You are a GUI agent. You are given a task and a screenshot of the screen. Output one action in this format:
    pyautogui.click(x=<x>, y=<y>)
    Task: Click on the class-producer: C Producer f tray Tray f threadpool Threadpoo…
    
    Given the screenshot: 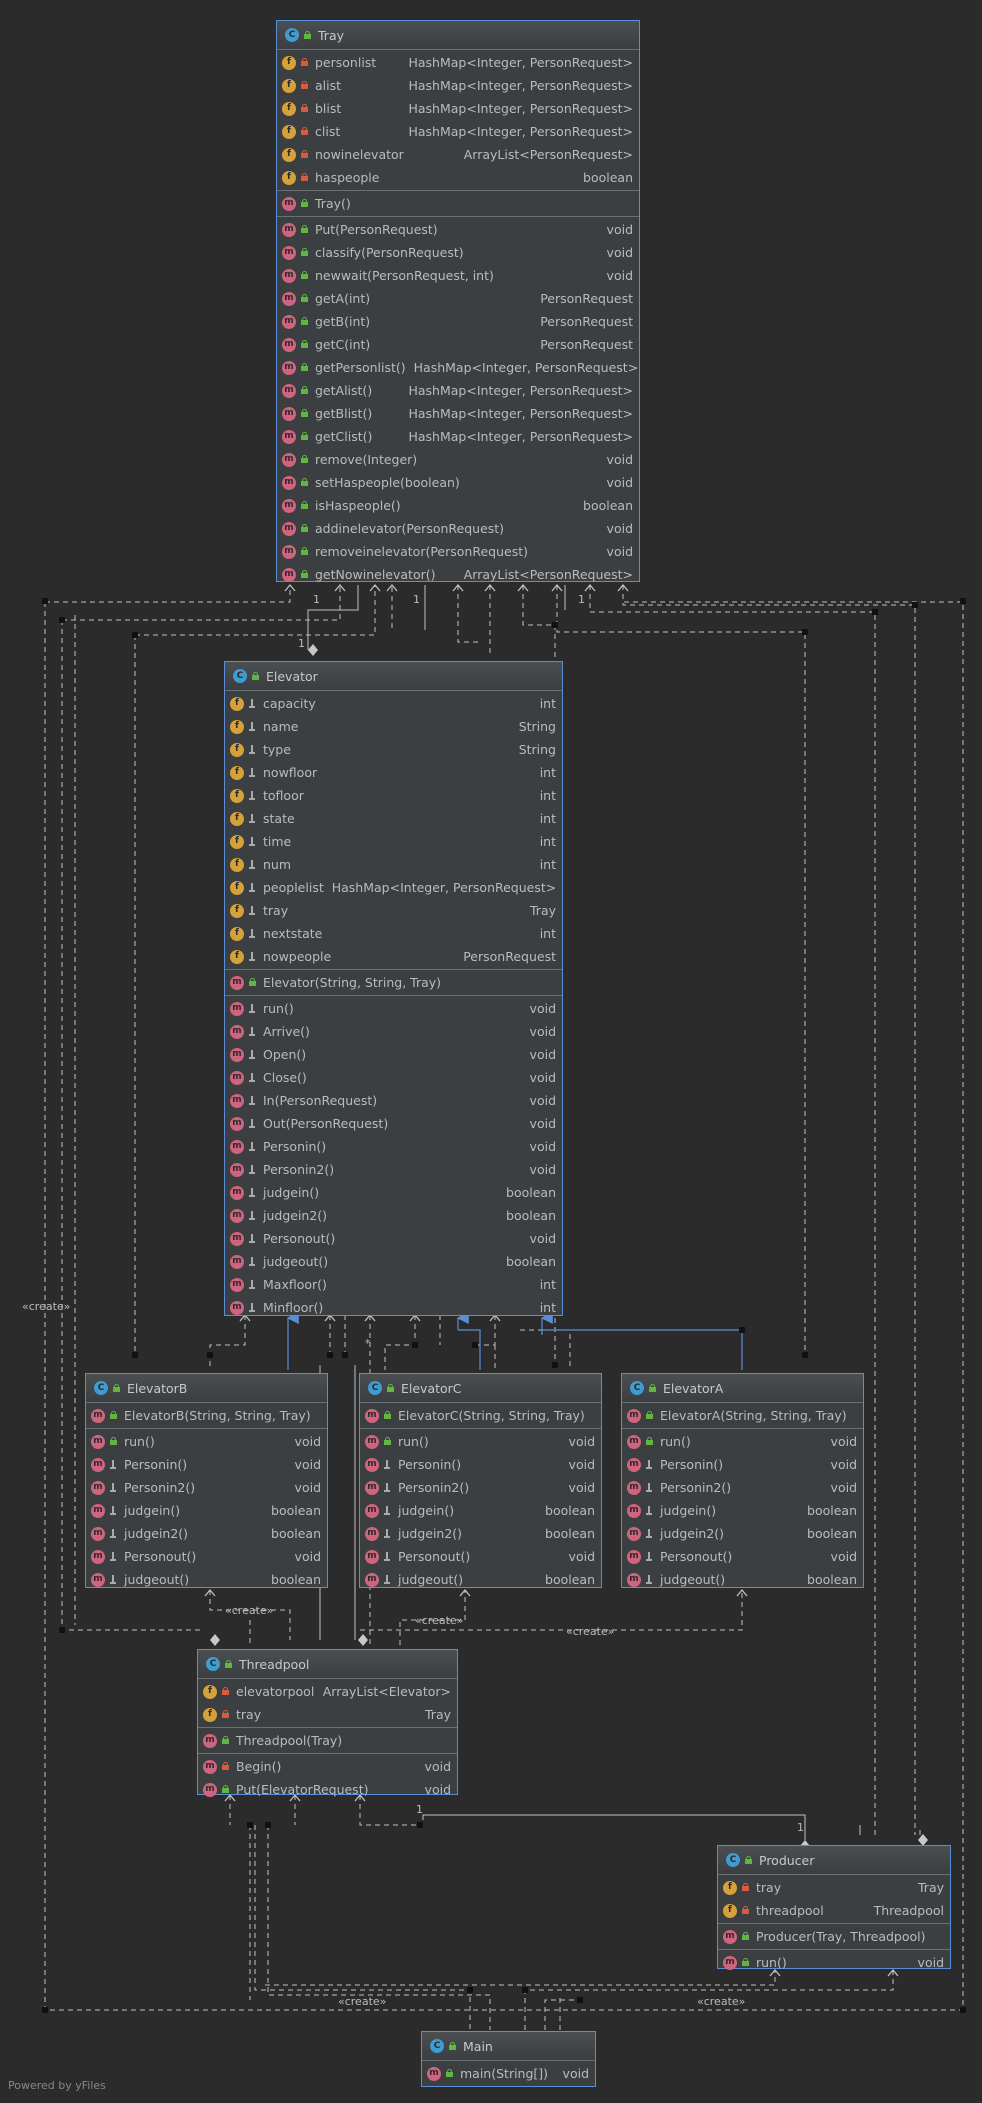 What is the action you would take?
    pyautogui.click(x=834, y=1907)
    